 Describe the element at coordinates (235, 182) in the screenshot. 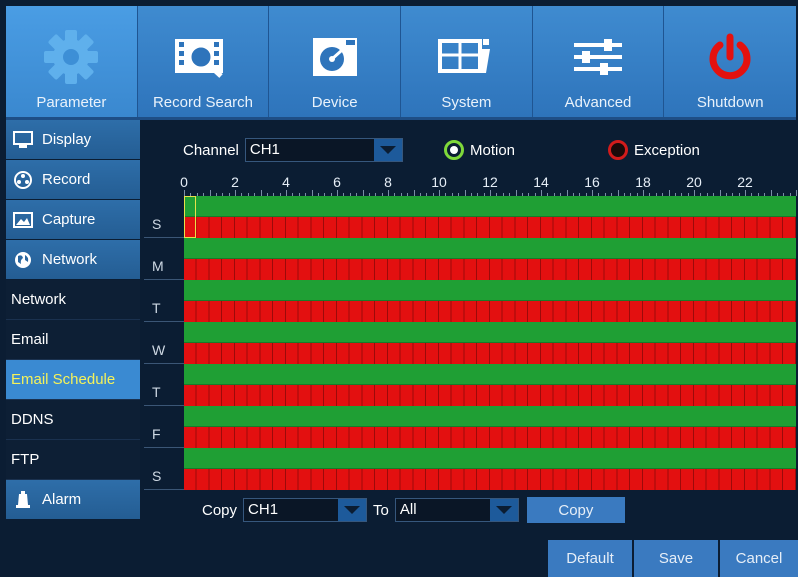

I see `hour-label: 2` at that location.